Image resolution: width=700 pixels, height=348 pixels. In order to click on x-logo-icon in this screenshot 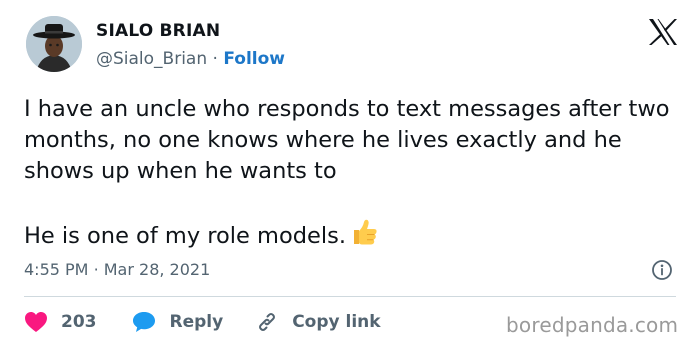, I will do `click(663, 32)`.